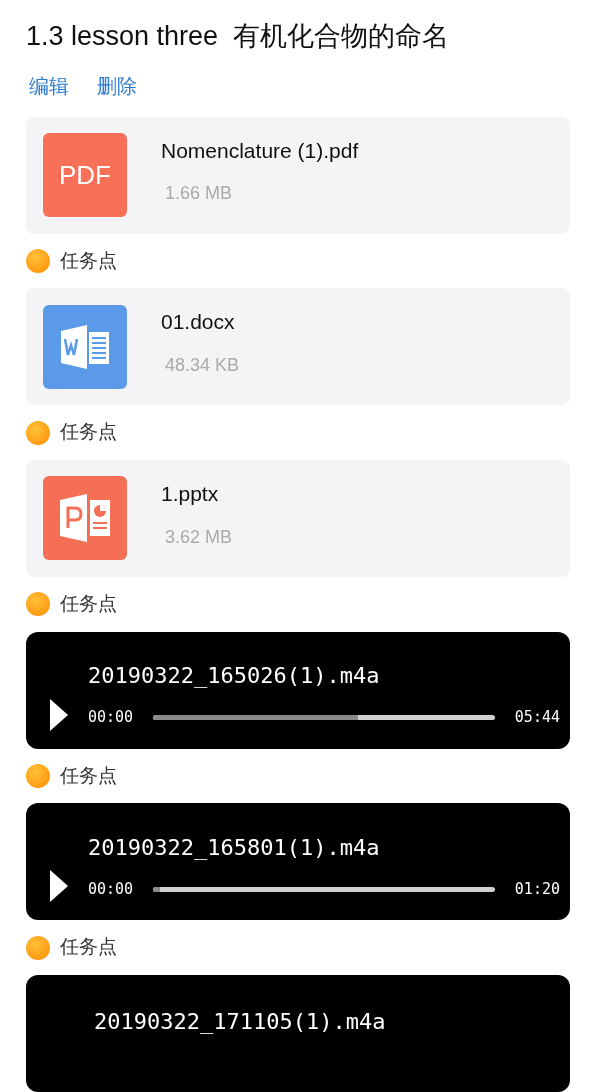 This screenshot has width=596, height=1092. I want to click on action-link: 删除, so click(117, 85).